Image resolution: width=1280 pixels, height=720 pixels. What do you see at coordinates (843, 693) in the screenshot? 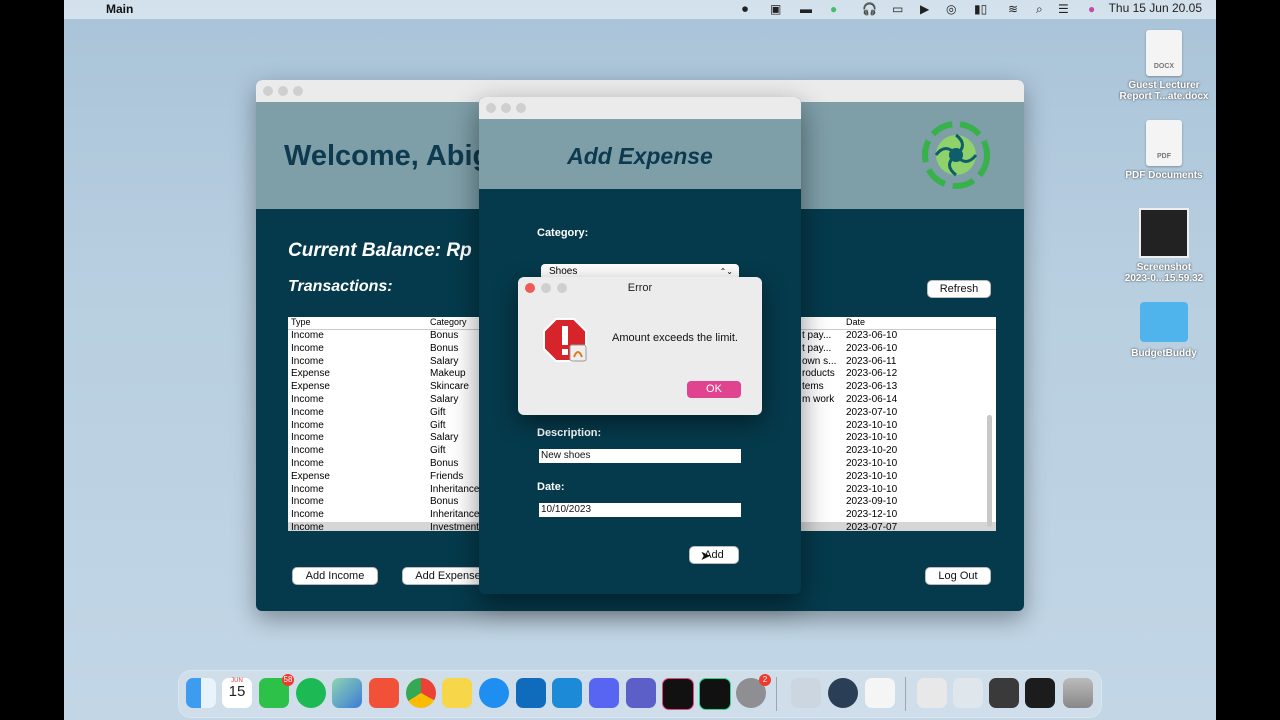
I see `quicktime-icon` at bounding box center [843, 693].